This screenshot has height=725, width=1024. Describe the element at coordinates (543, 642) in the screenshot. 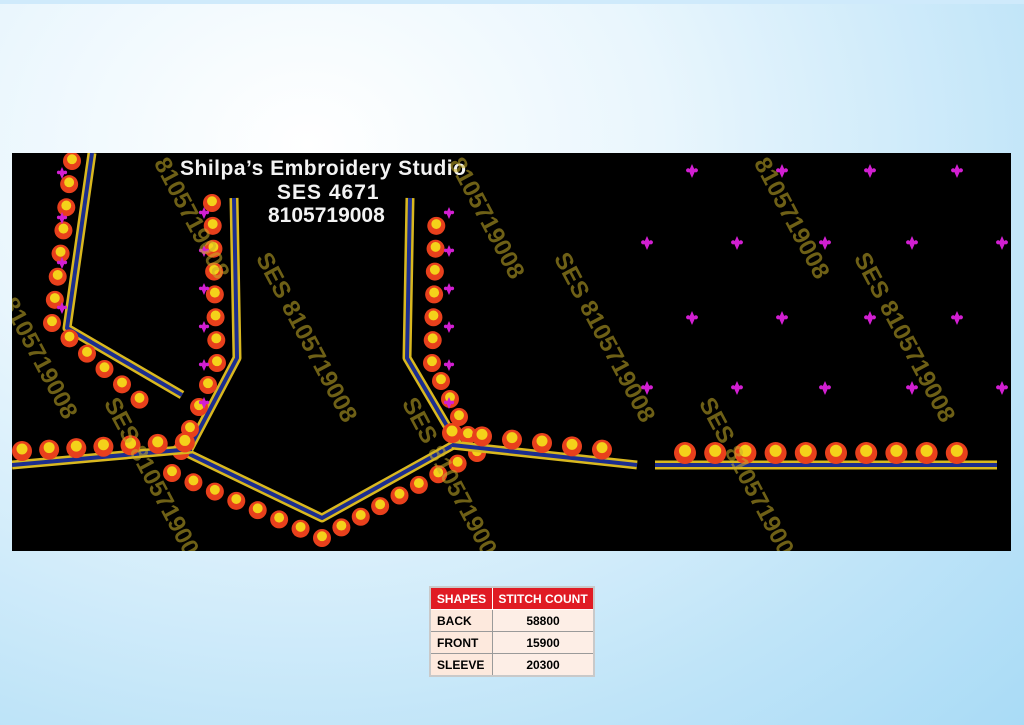

I see `count-cell: 15900` at that location.